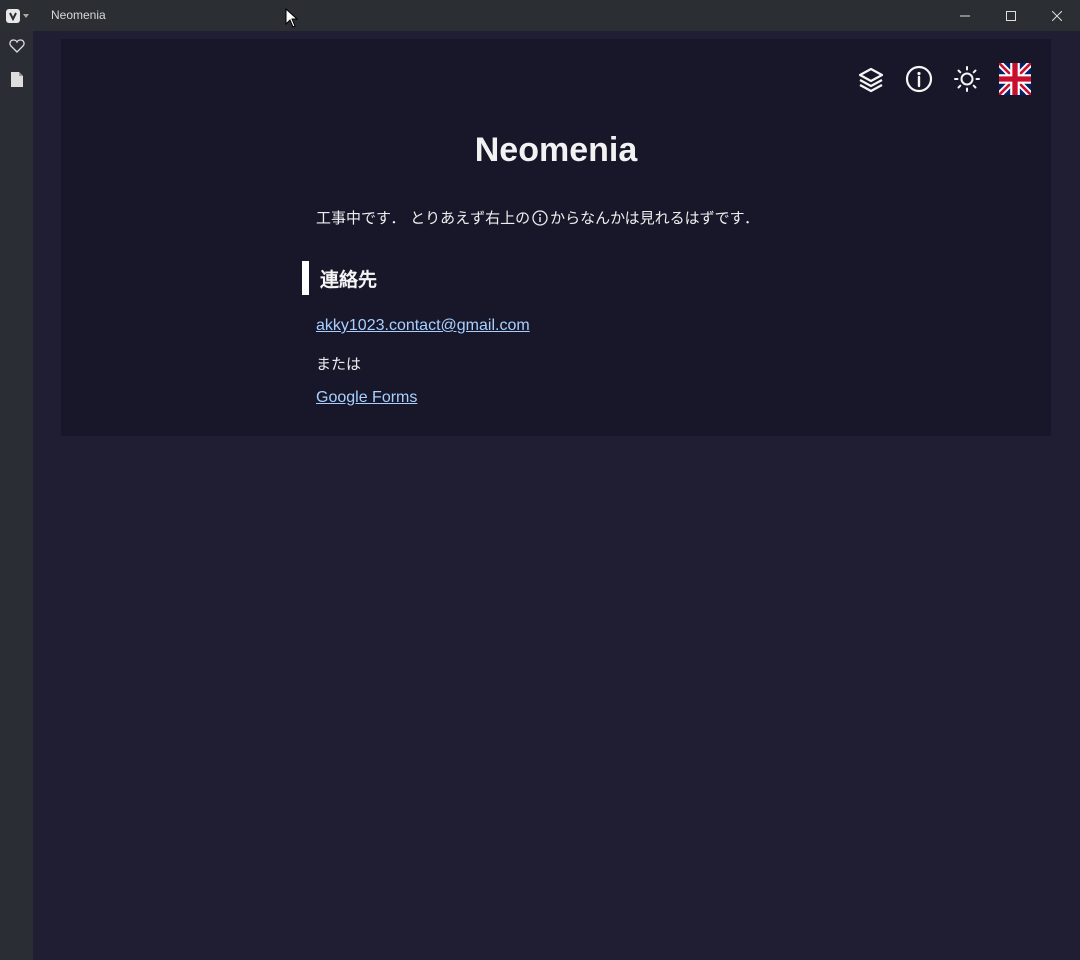 The image size is (1080, 960). Describe the element at coordinates (13, 16) in the screenshot. I see `vivaldi-logo-icon` at that location.